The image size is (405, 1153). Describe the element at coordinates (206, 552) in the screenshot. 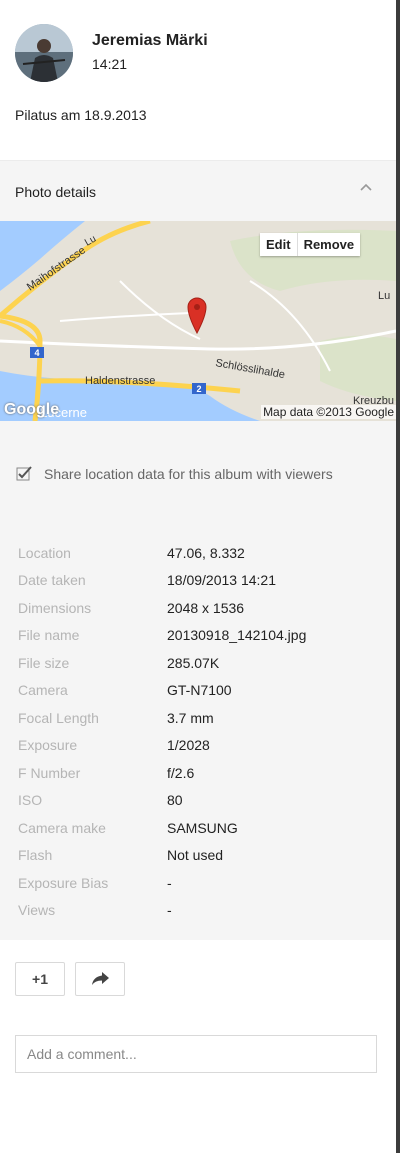

I see `metadata-value: 47.06, 8.332` at that location.